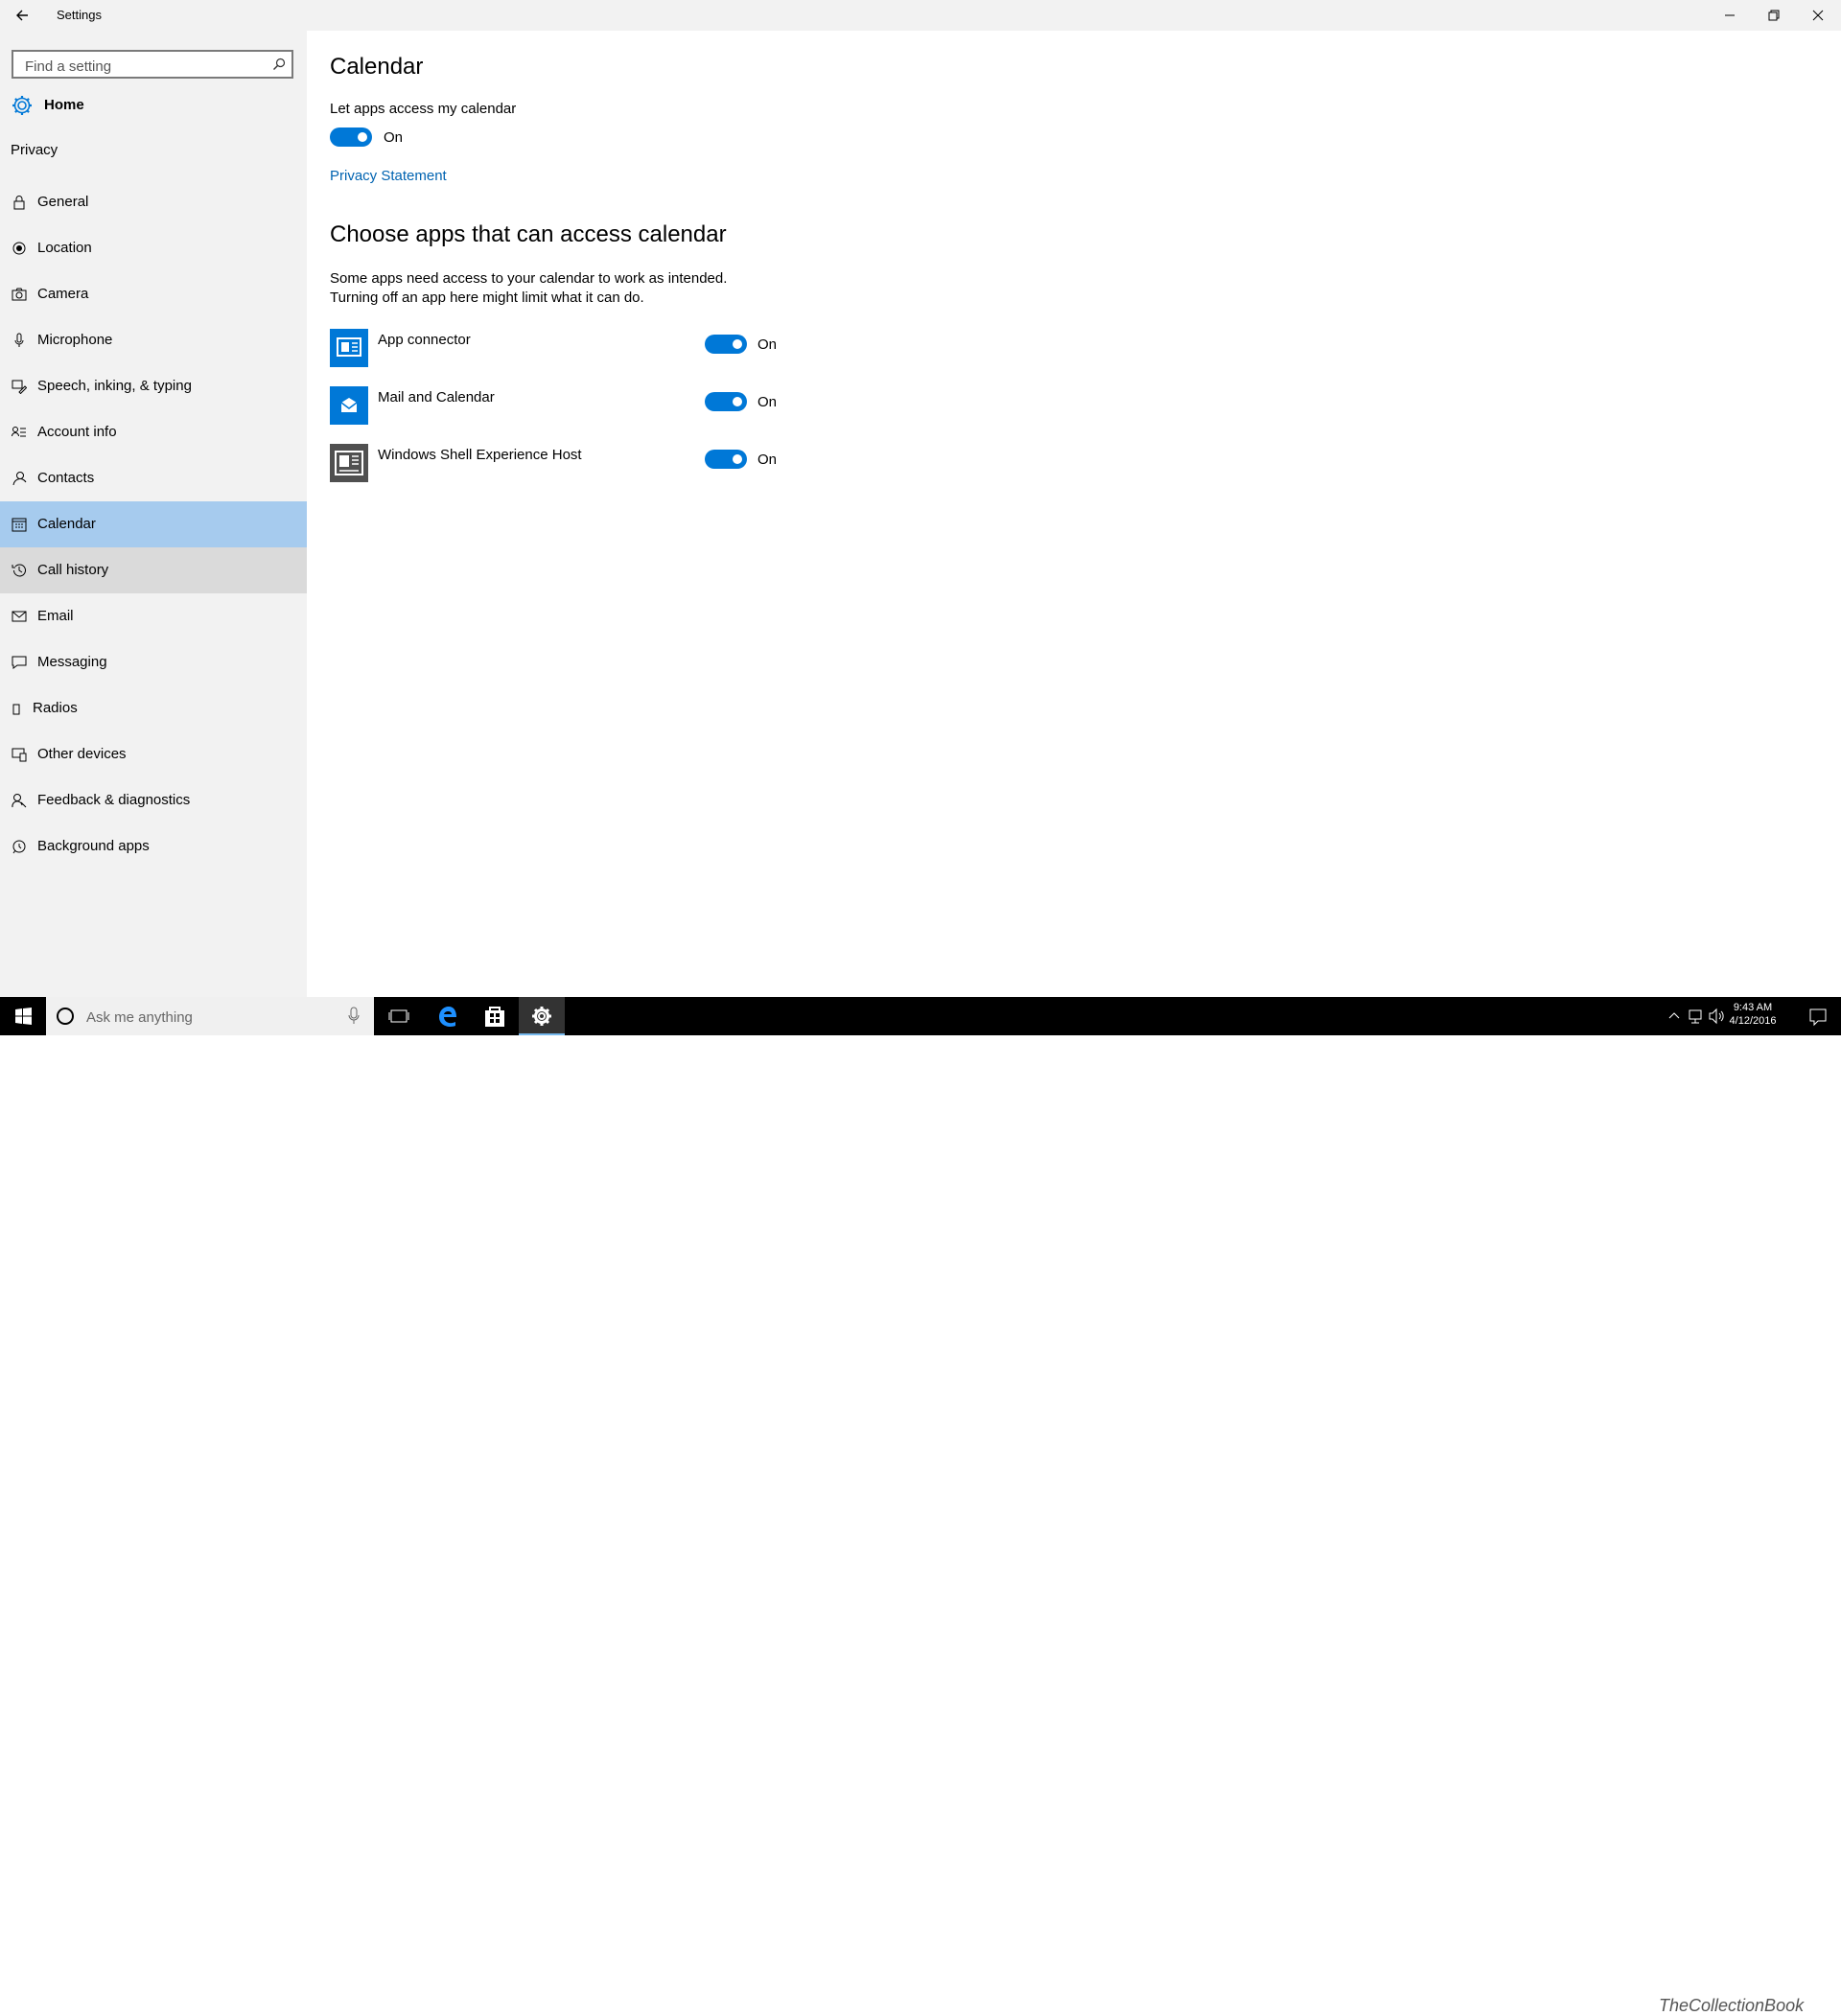 The width and height of the screenshot is (1841, 2016). What do you see at coordinates (64, 105) in the screenshot?
I see `home-label: Home` at bounding box center [64, 105].